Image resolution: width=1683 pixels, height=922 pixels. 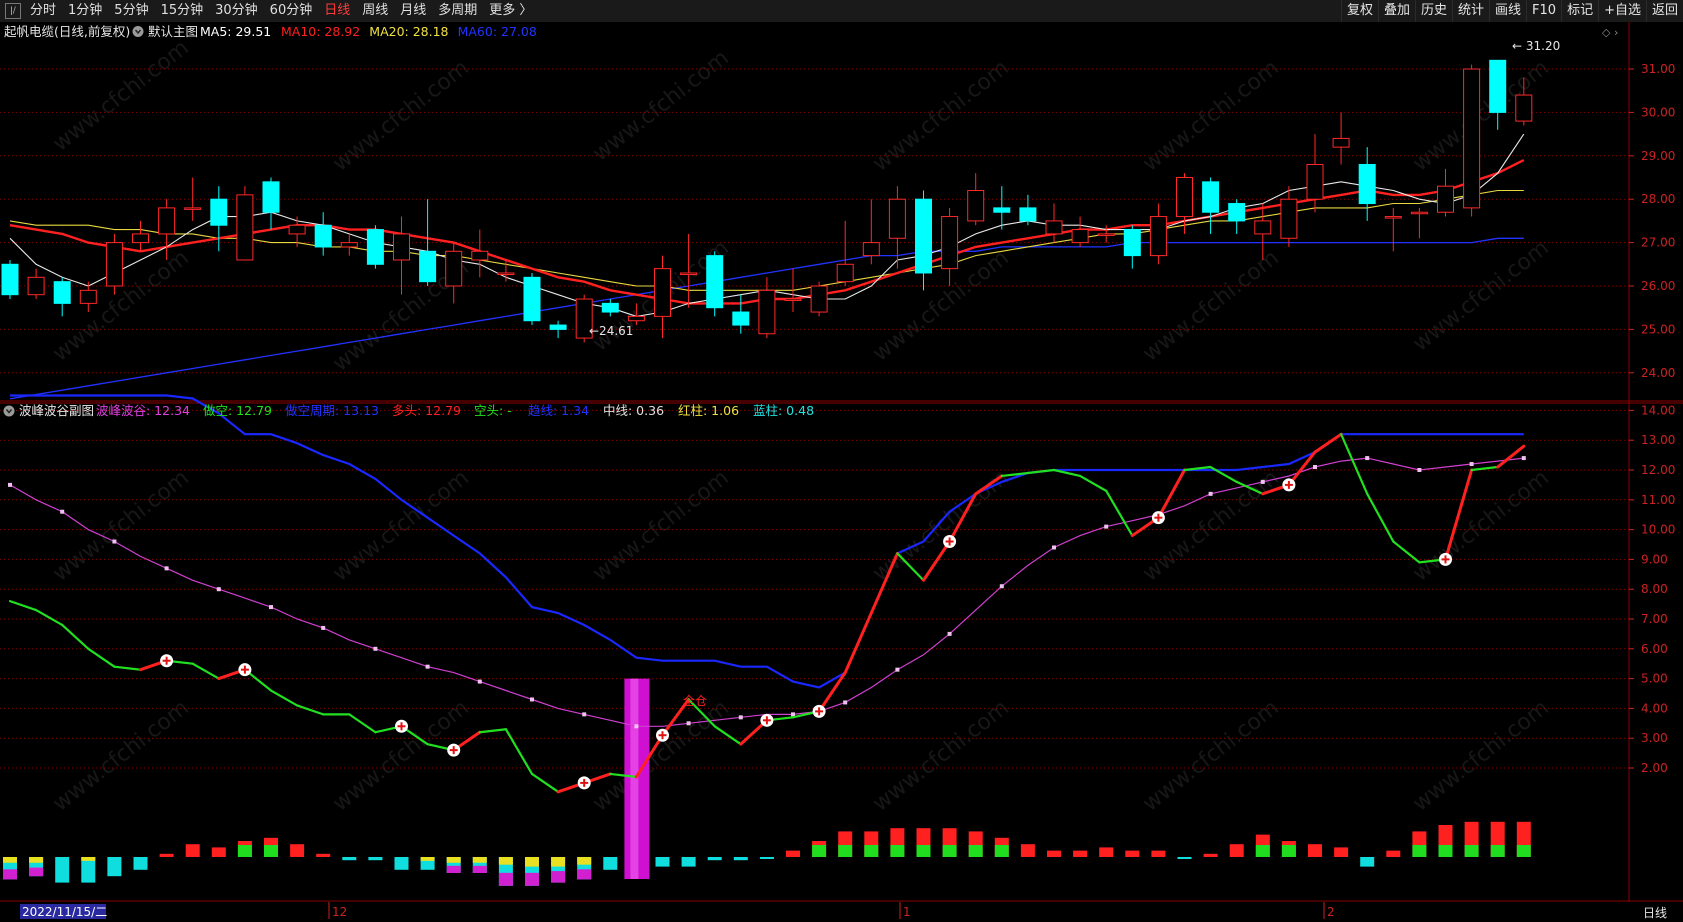 What do you see at coordinates (337, 11) in the screenshot?
I see `period-tab-6: 日线` at bounding box center [337, 11].